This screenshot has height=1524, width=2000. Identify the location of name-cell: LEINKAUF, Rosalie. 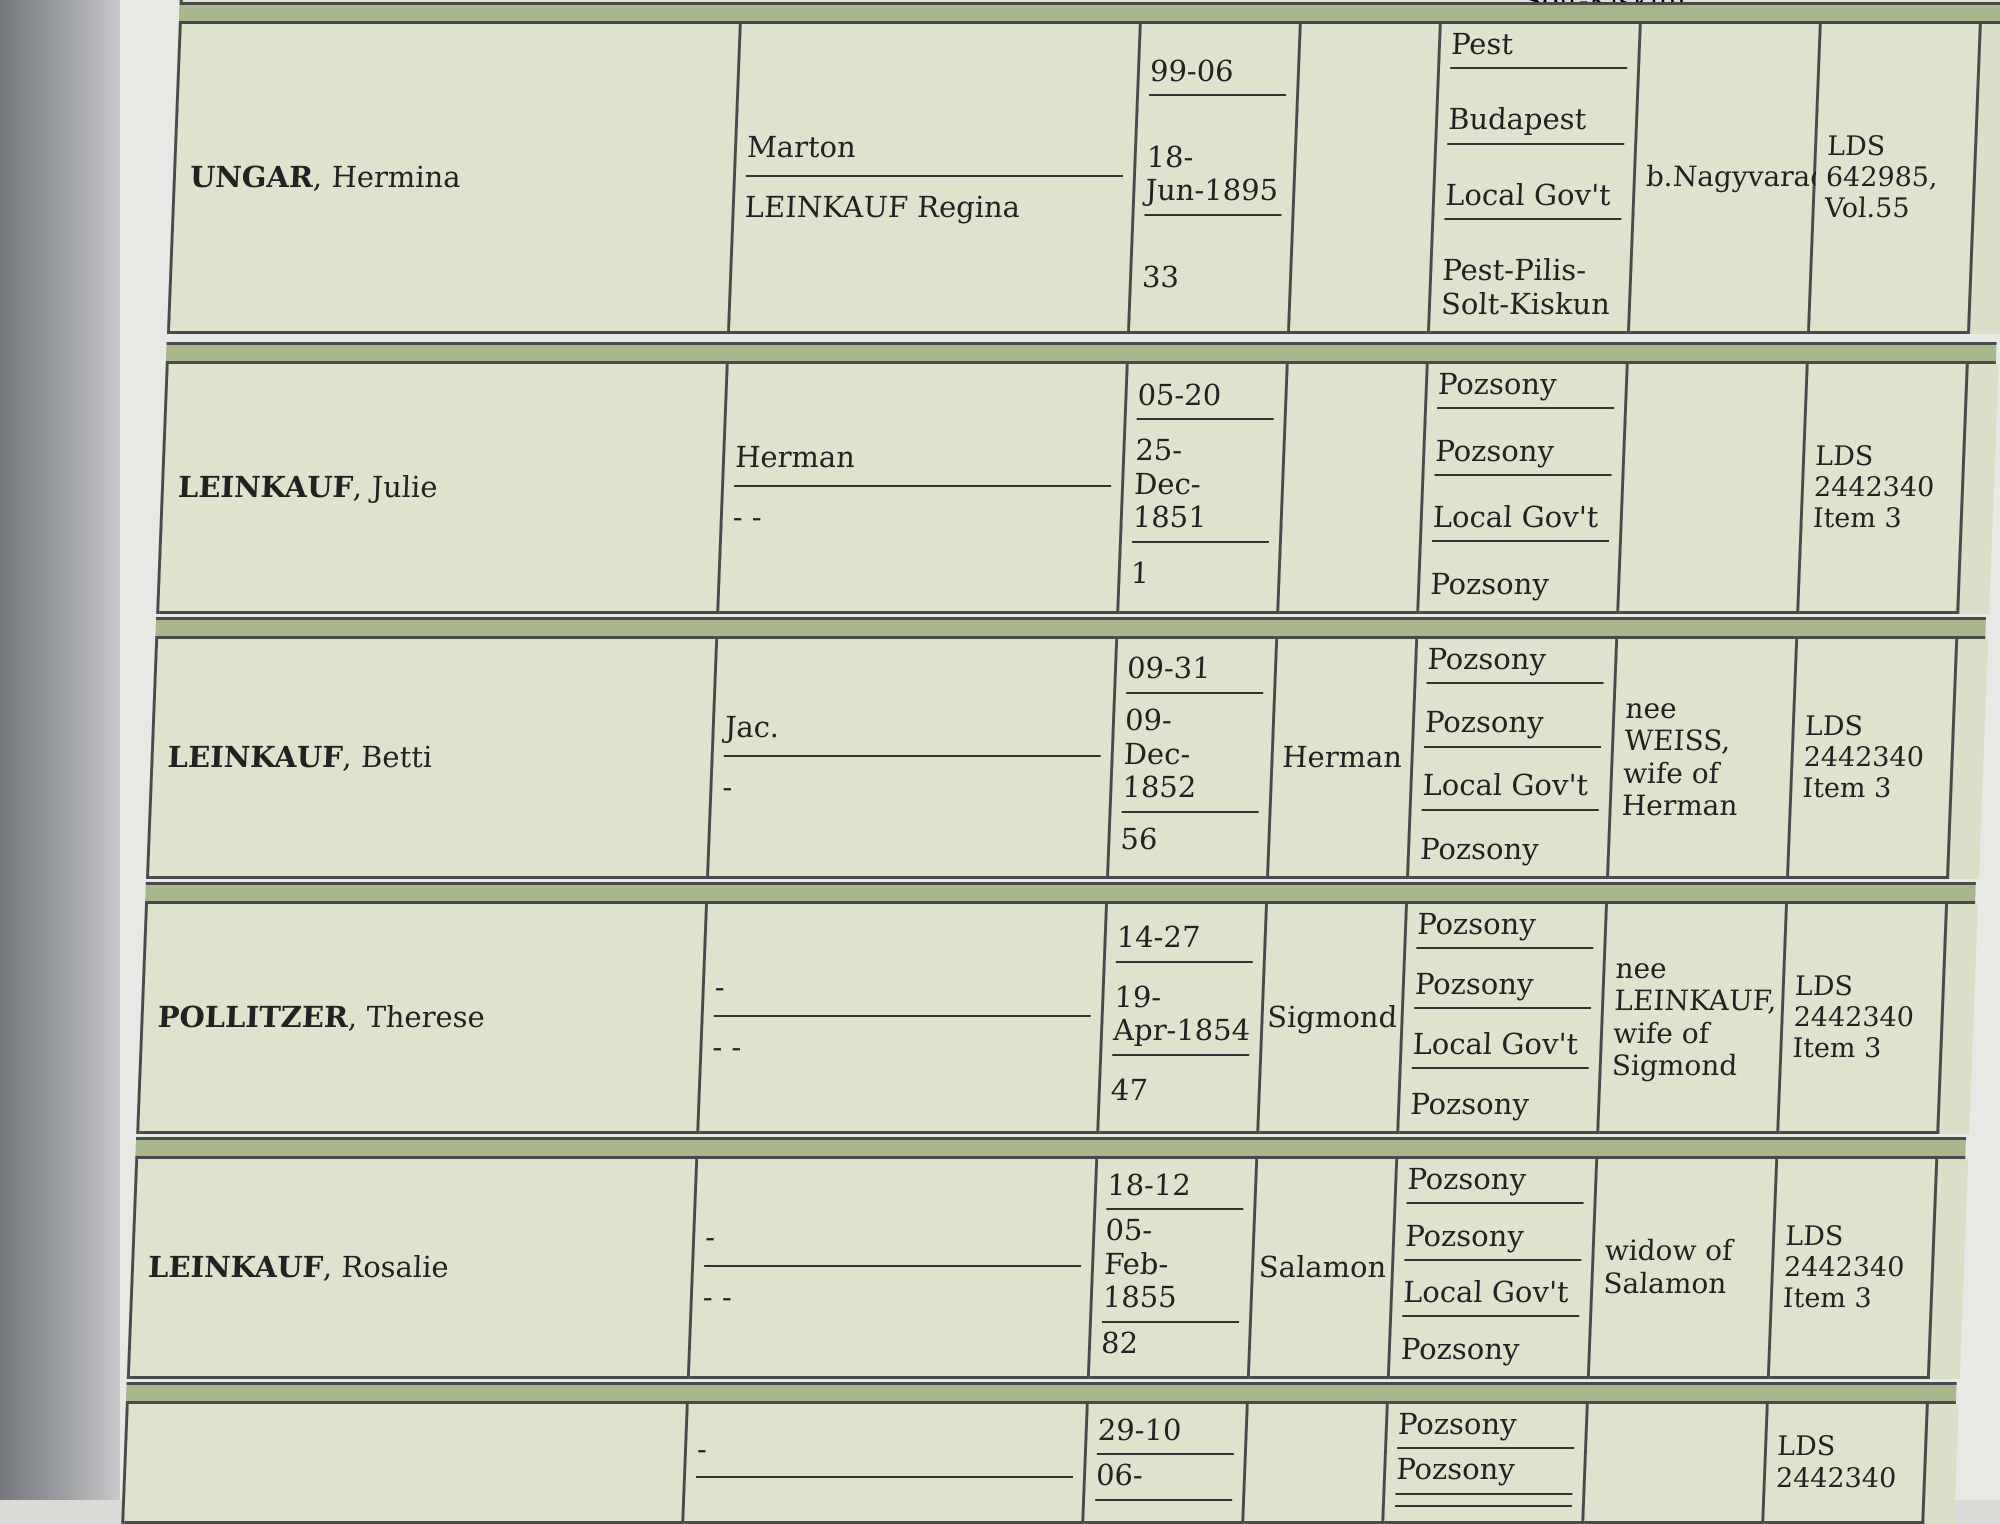
(414, 1269).